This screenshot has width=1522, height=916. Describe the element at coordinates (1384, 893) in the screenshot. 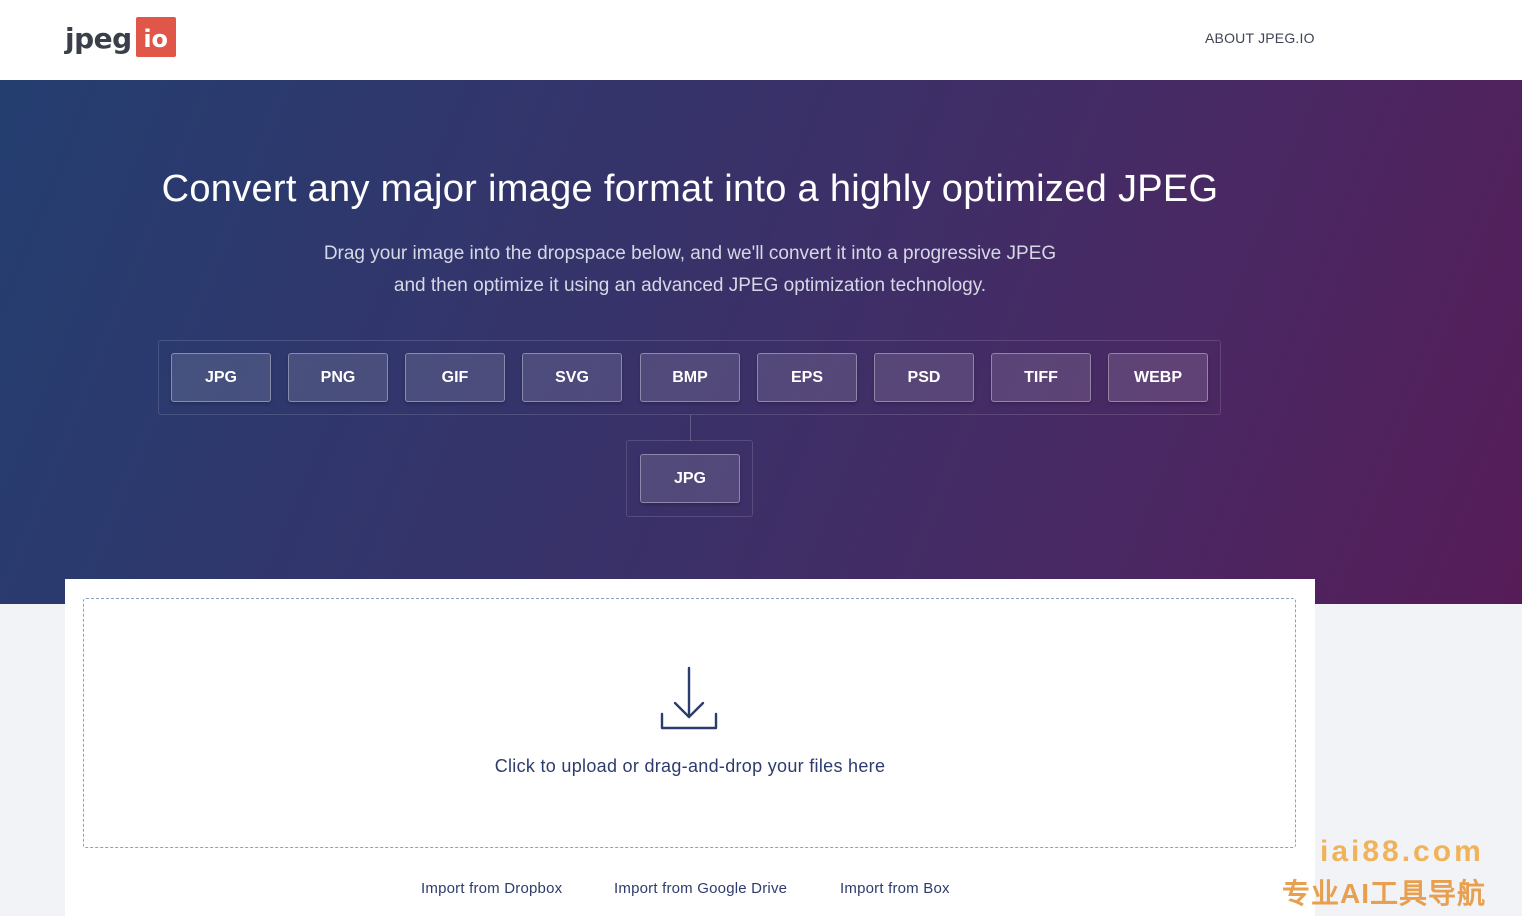

I see `watermark-tagline: 专业AI工具导航` at that location.